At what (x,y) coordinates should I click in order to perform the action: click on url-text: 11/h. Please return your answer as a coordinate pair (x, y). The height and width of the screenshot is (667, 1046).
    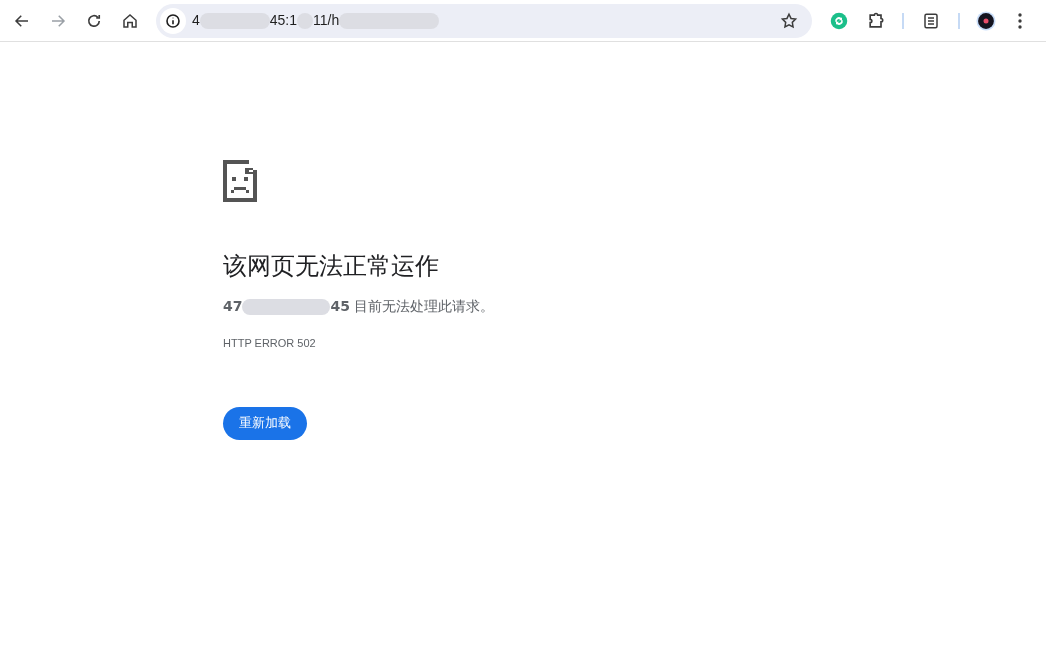
    Looking at the image, I should click on (326, 20).